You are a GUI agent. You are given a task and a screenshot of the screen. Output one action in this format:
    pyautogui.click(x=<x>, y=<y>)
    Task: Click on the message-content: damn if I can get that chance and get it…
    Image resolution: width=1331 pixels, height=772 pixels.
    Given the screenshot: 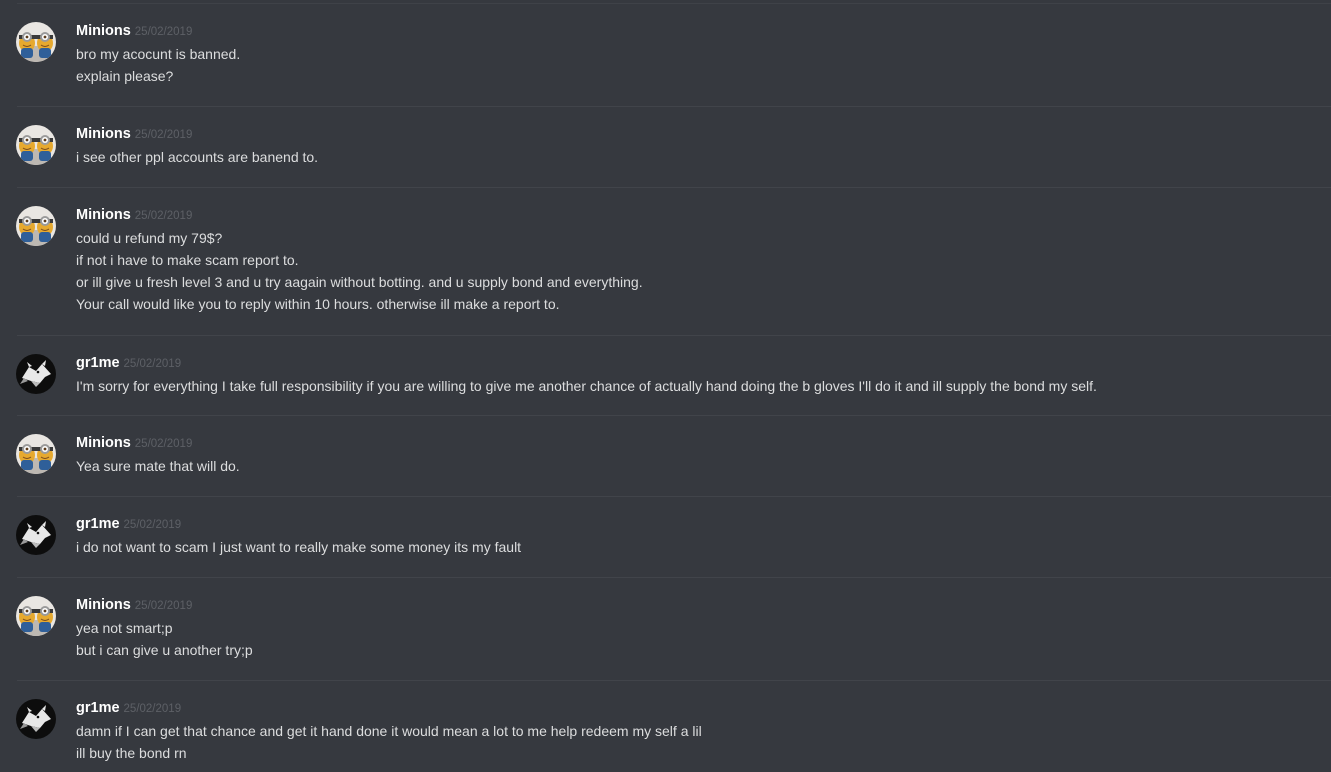 What is the action you would take?
    pyautogui.click(x=389, y=742)
    